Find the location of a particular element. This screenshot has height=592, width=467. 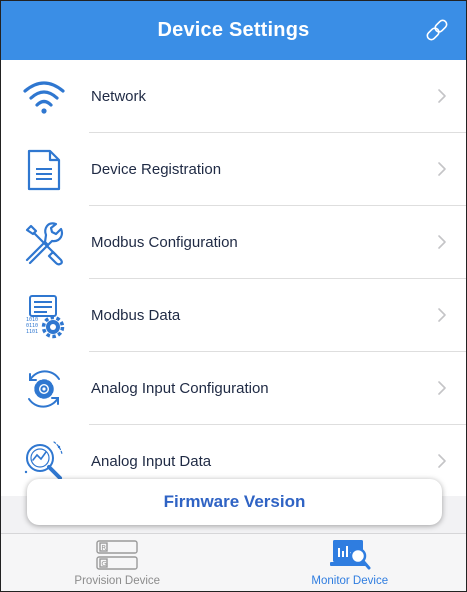

svg-text: G is located at coordinates (104, 564).